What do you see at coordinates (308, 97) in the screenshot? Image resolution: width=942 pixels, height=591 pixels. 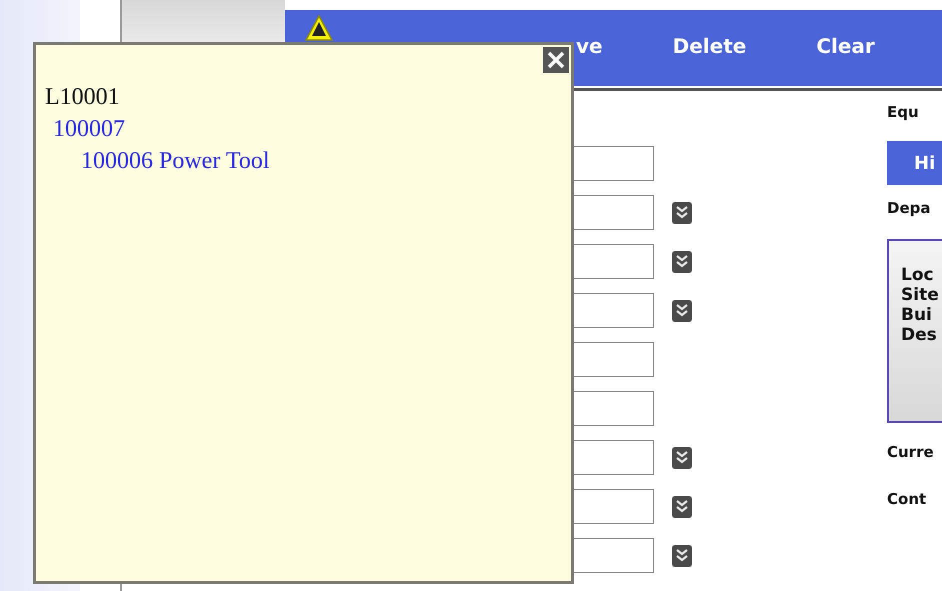 I see `tree-node: L10001` at bounding box center [308, 97].